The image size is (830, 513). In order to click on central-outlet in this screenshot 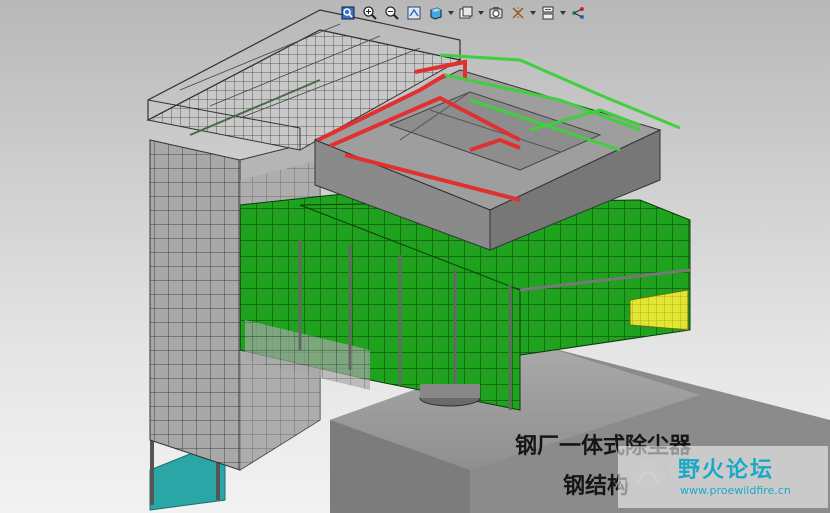, I will do `click(450, 395)`.